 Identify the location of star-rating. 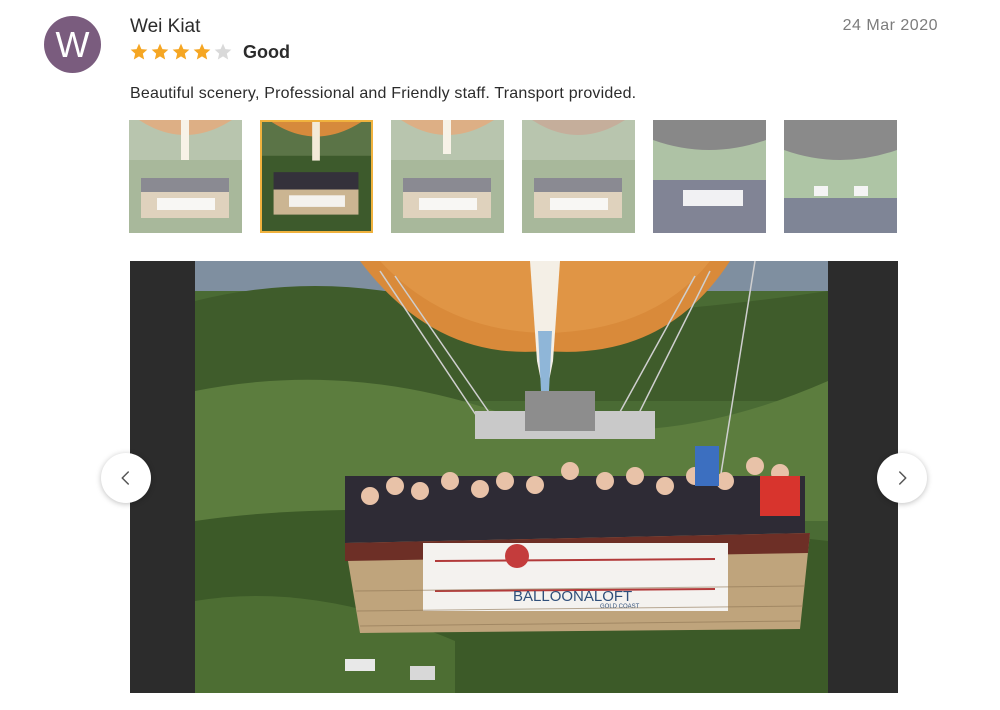
(181, 52).